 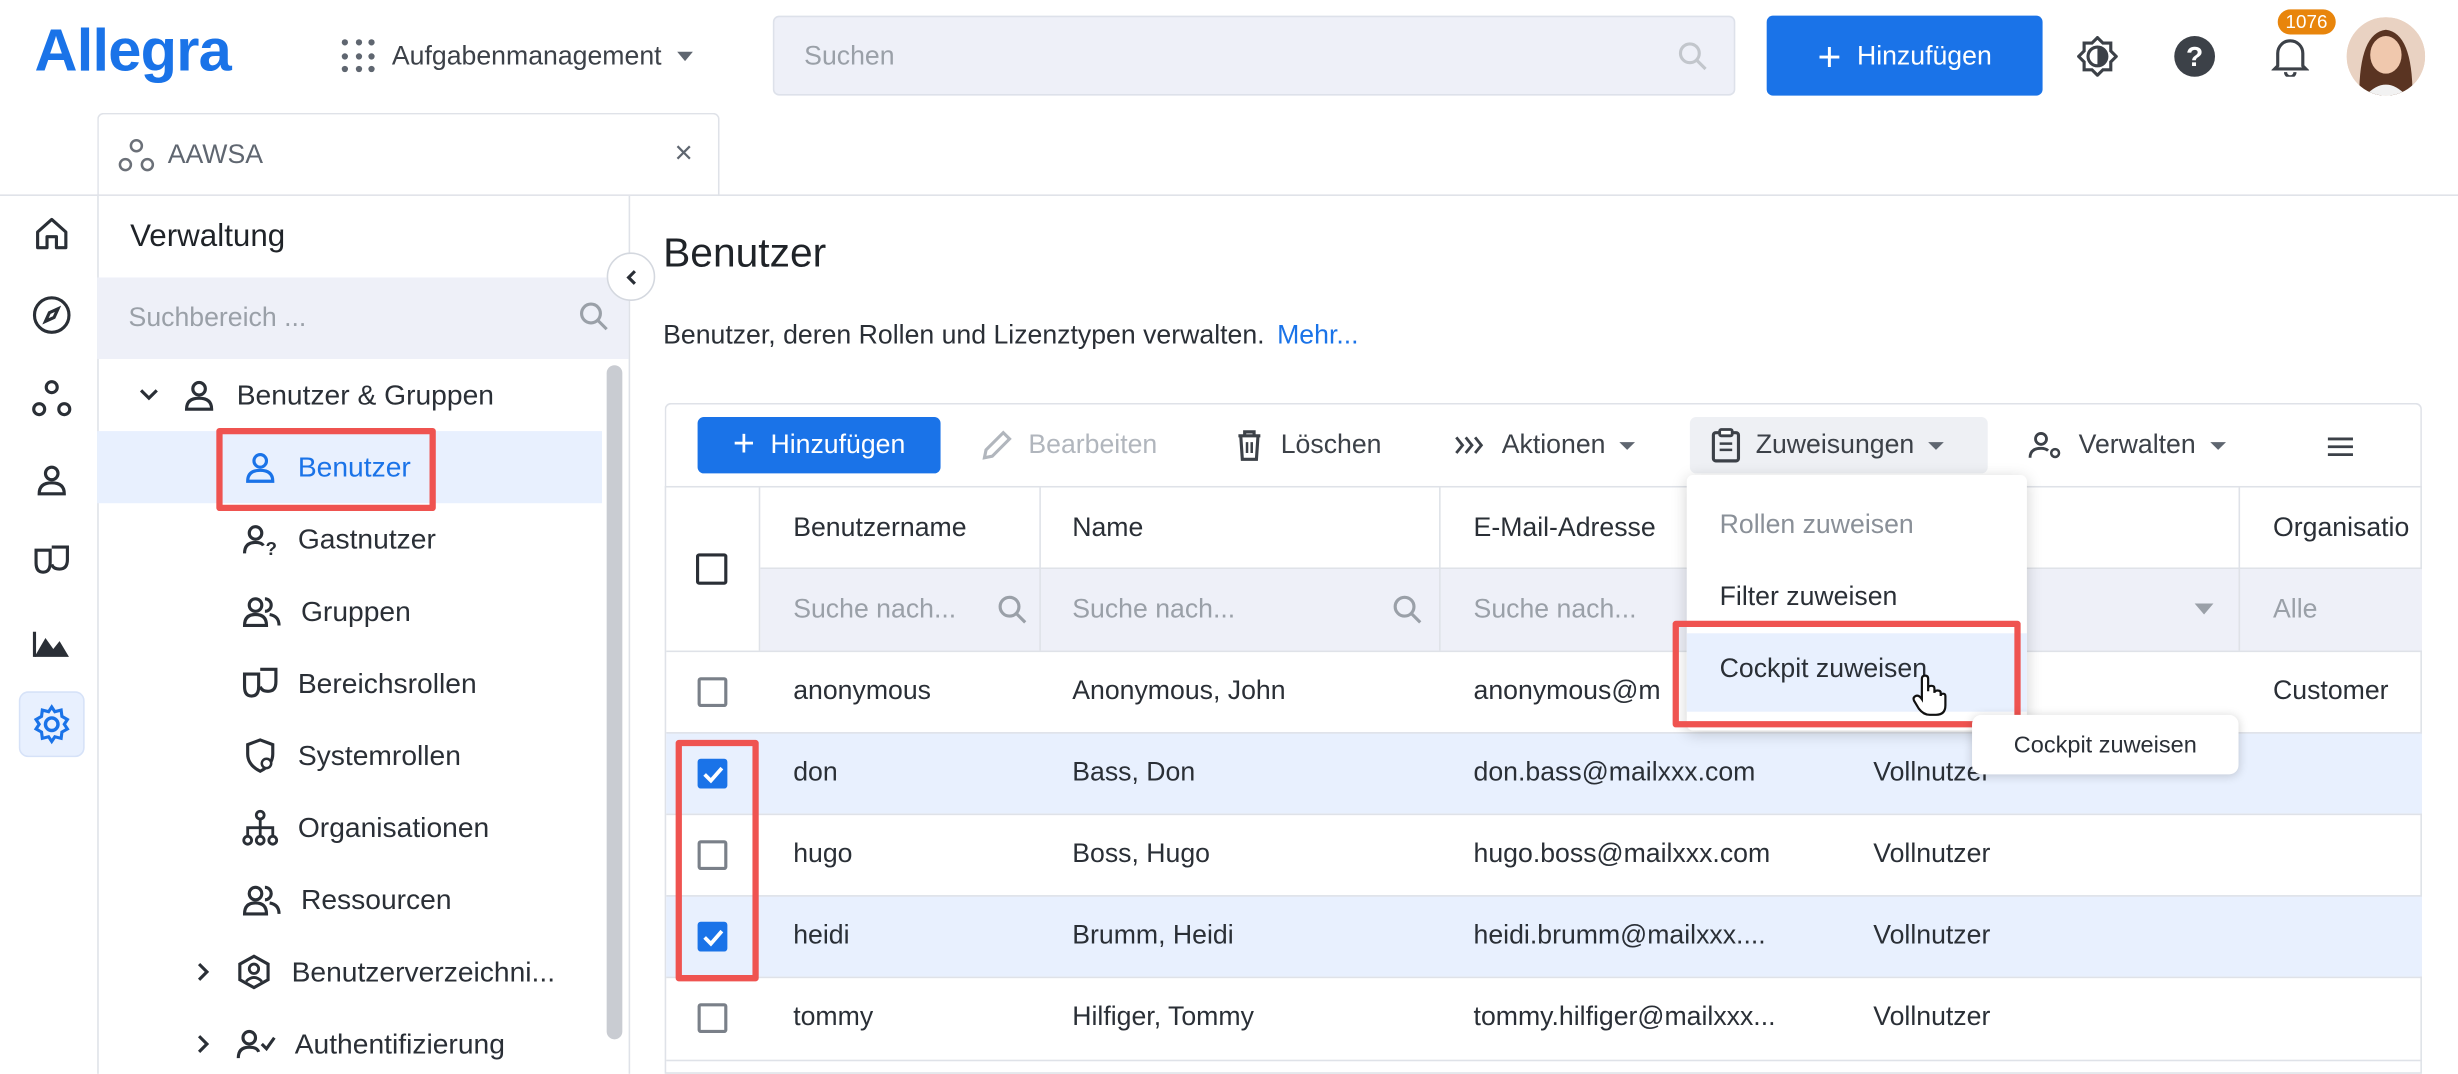 I want to click on chevron-right-icon, so click(x=203, y=971).